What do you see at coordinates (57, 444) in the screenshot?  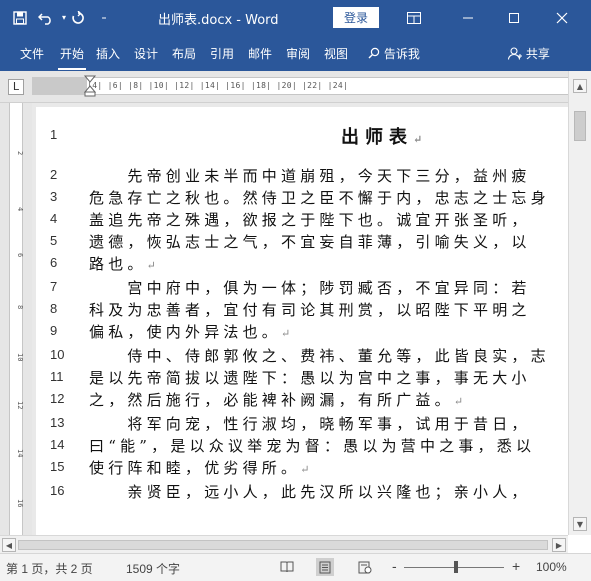 I see `line-number: 14` at bounding box center [57, 444].